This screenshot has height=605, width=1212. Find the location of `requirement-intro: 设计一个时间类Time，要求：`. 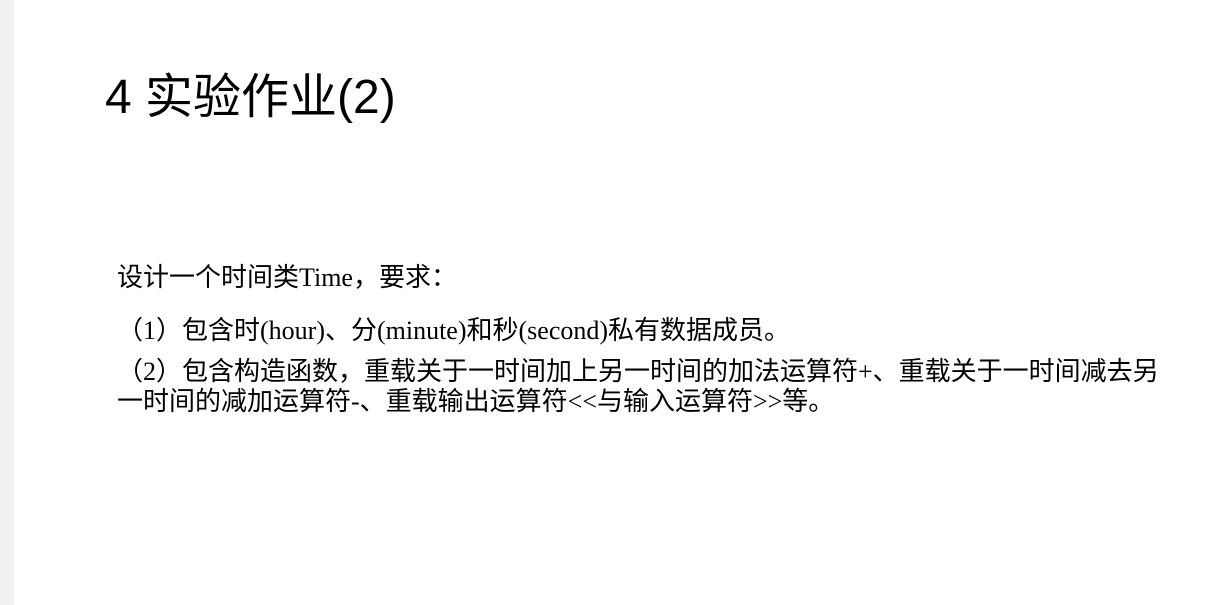

requirement-intro: 设计一个时间类Time，要求： is located at coordinates (287, 277).